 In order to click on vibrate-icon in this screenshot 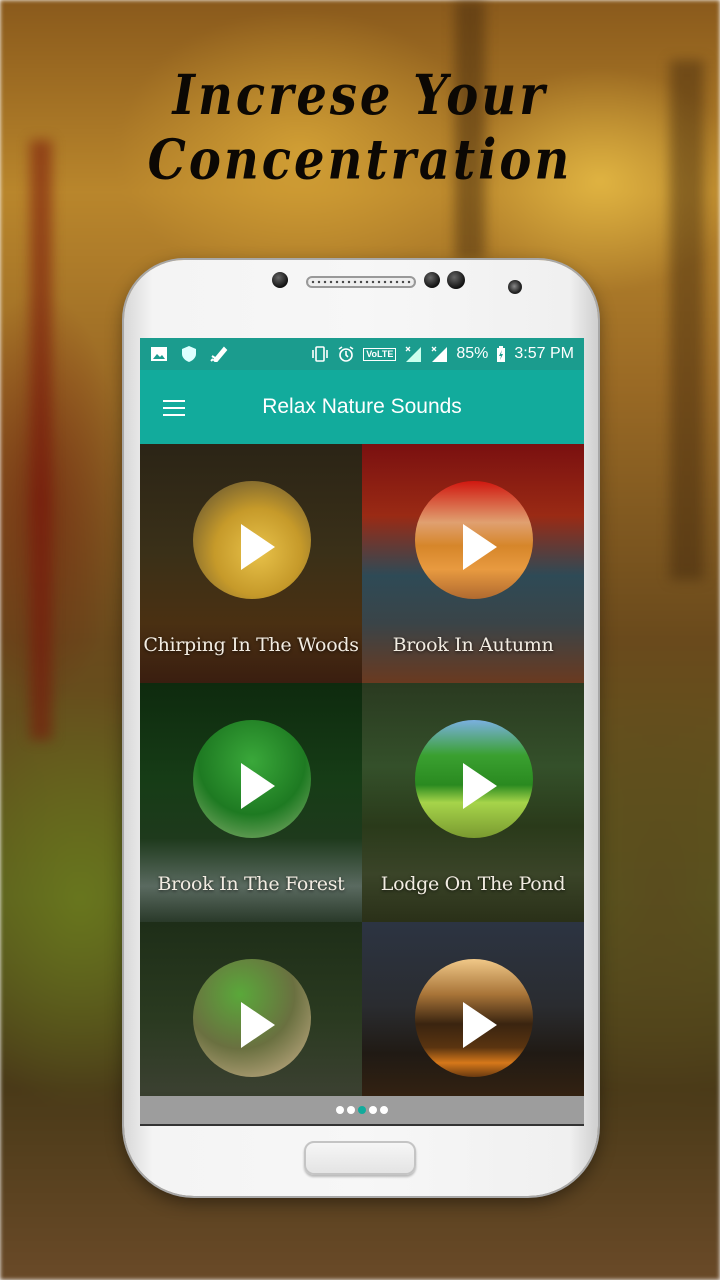, I will do `click(320, 354)`.